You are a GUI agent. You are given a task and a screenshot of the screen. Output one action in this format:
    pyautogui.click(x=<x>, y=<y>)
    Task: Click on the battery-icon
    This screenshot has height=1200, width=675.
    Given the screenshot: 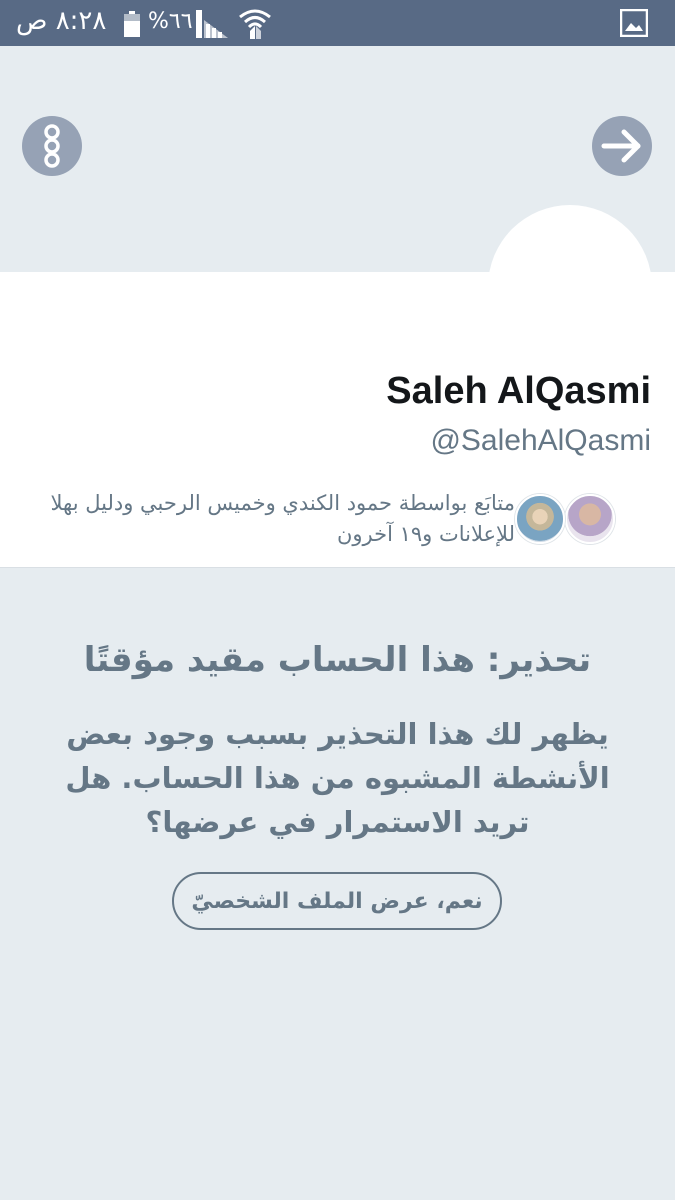 What is the action you would take?
    pyautogui.click(x=132, y=24)
    